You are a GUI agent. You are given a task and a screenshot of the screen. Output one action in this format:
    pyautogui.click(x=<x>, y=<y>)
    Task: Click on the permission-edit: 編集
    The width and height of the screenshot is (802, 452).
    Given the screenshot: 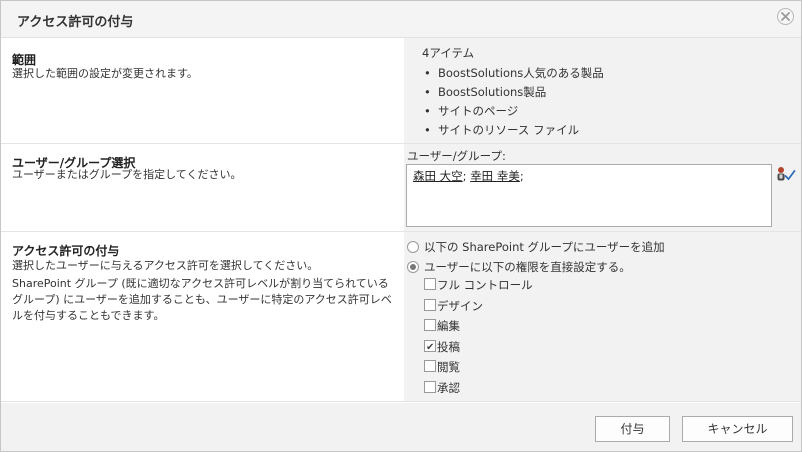 What is the action you would take?
    pyautogui.click(x=442, y=326)
    